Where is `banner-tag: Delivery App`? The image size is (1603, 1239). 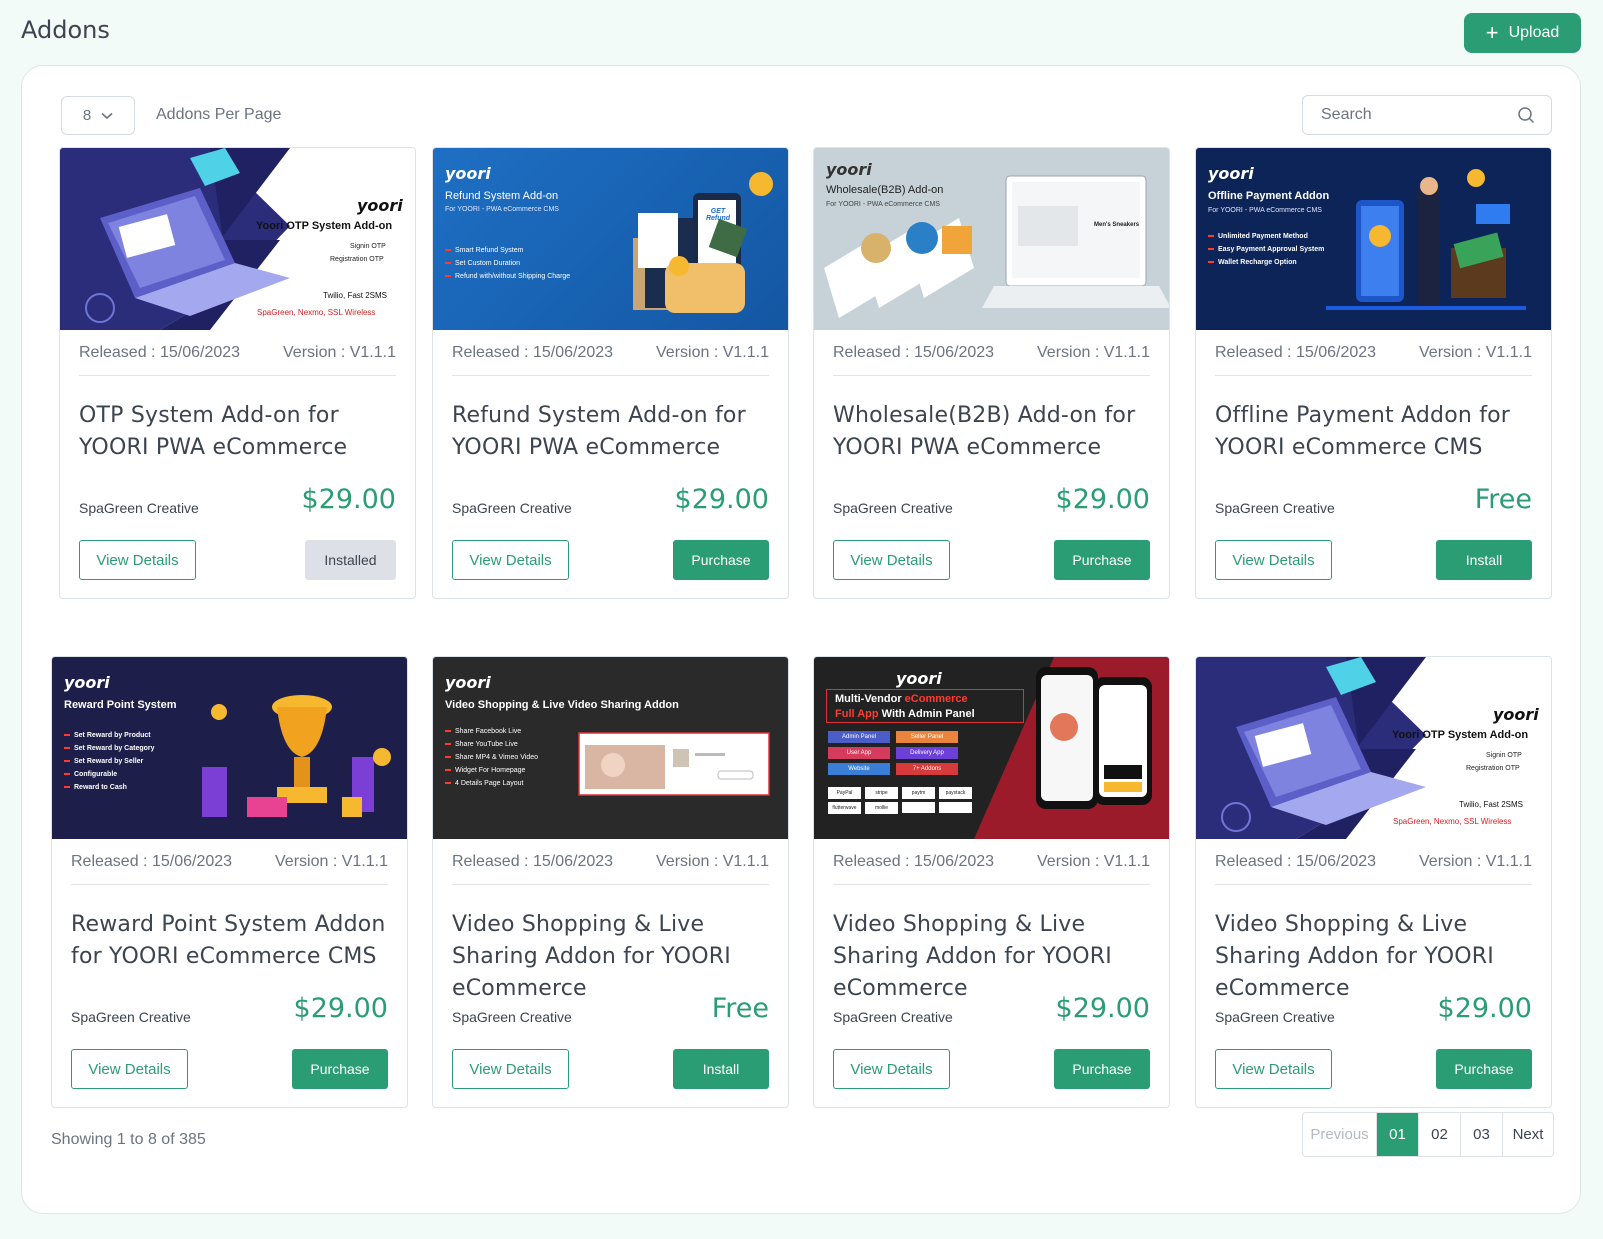 banner-tag: Delivery App is located at coordinates (927, 753).